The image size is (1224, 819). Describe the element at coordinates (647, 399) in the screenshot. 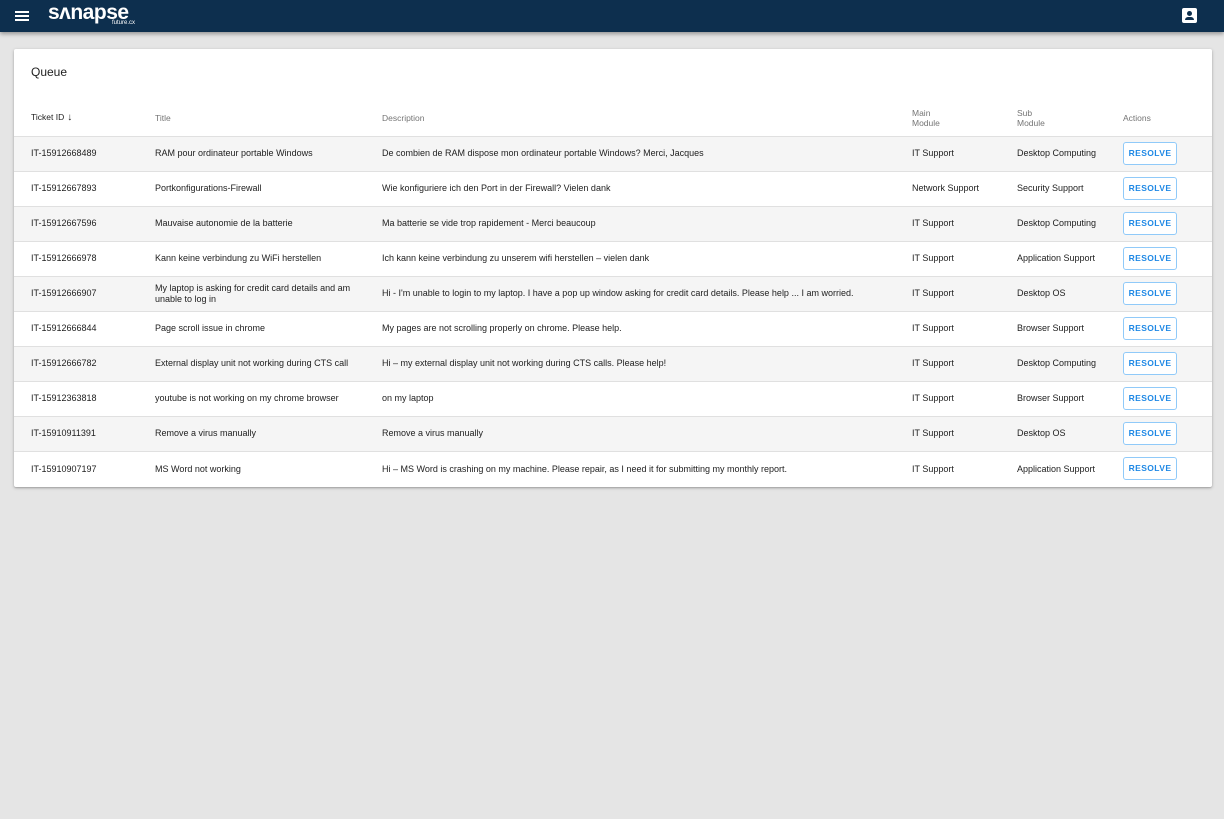

I see `description-cell: on my laptop` at that location.